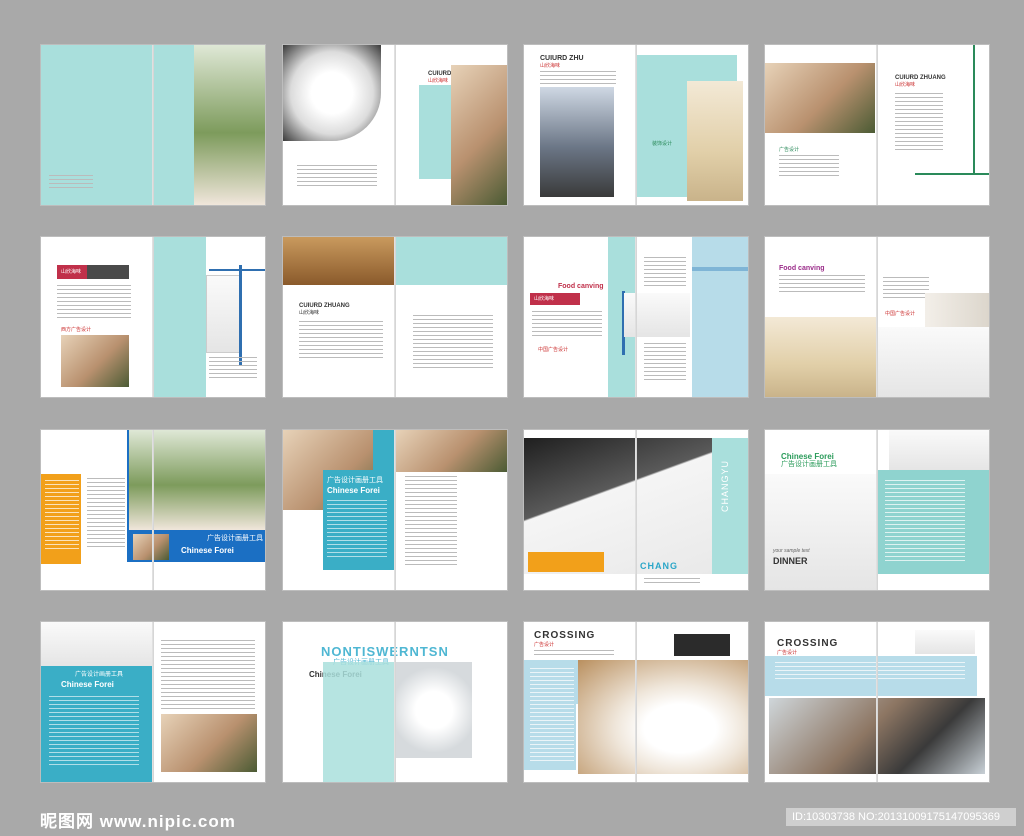  I want to click on kitchen-photo, so click(821, 357).